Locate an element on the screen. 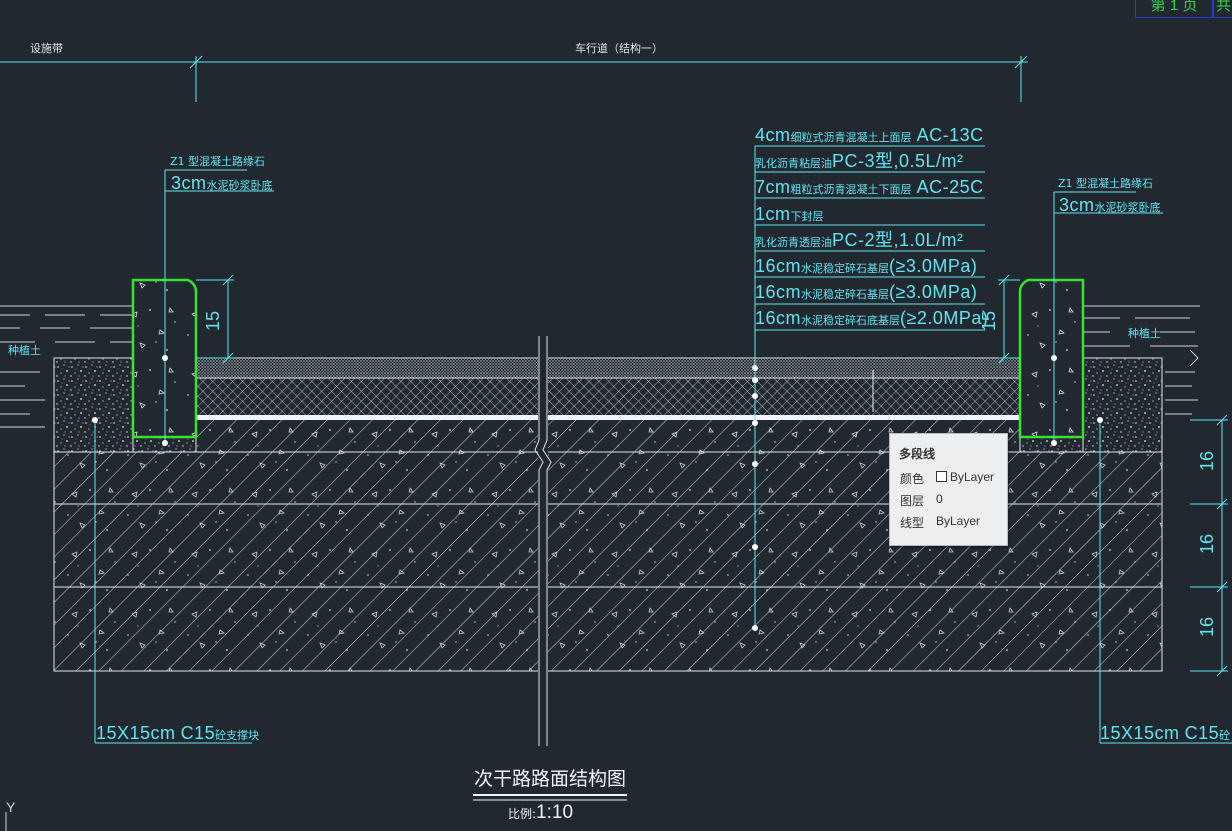  layer-callout-6: 16cm水泥稳定碎石基层(≥3.0MPa) is located at coordinates (866, 266).